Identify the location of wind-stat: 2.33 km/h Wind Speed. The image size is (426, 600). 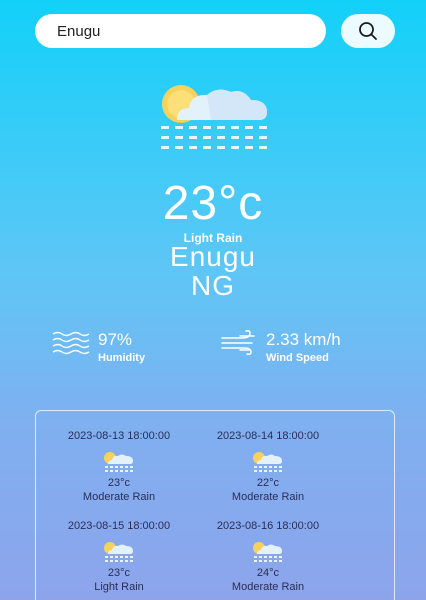
(280, 347).